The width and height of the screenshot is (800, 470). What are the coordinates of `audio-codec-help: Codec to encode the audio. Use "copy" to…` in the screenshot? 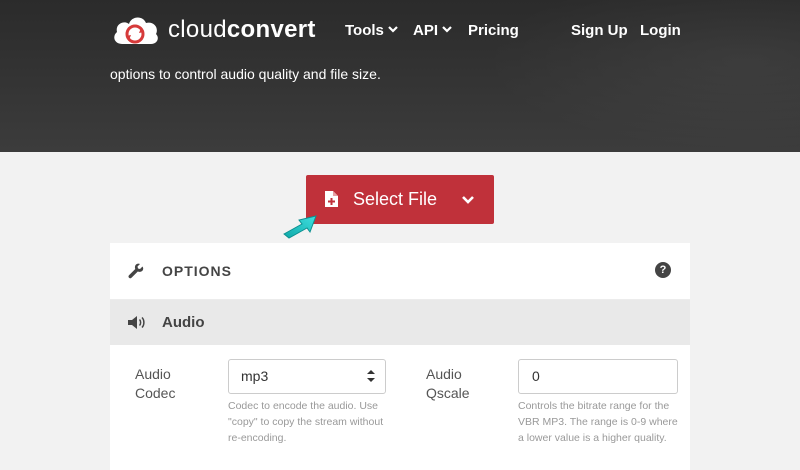 It's located at (306, 422).